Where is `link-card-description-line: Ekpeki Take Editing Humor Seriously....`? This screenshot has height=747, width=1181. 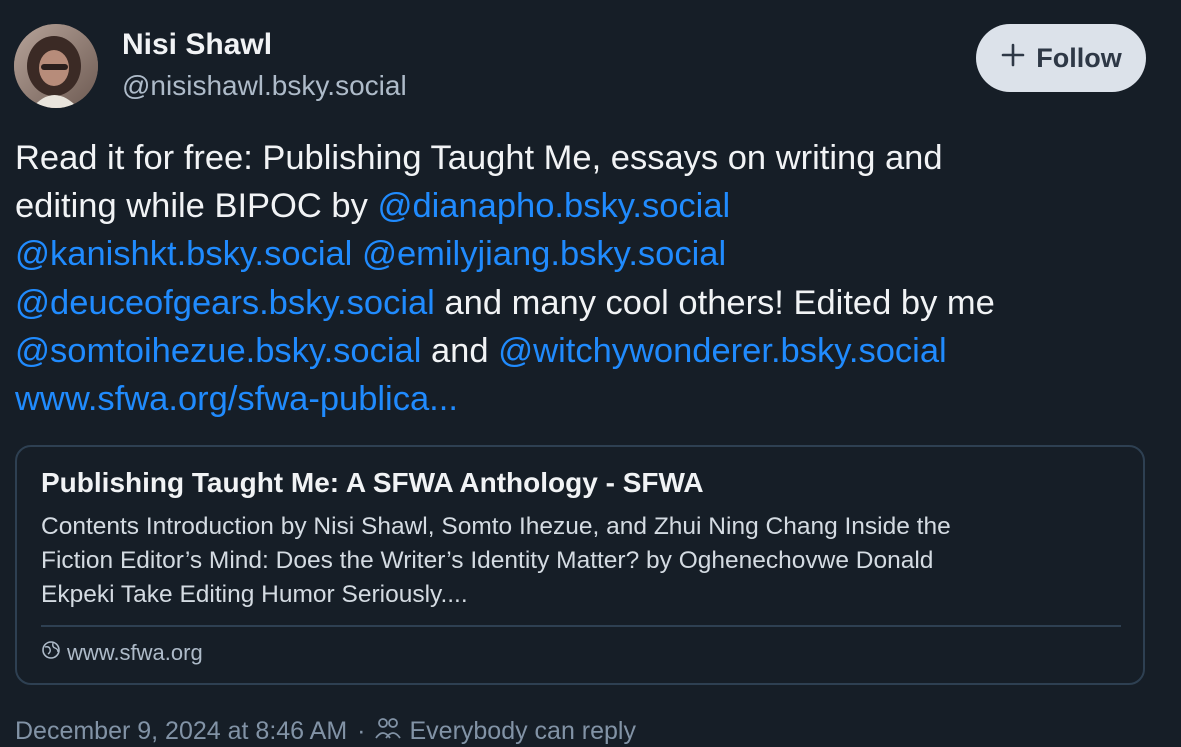
link-card-description-line: Ekpeki Take Editing Humor Seriously.... is located at coordinates (254, 594).